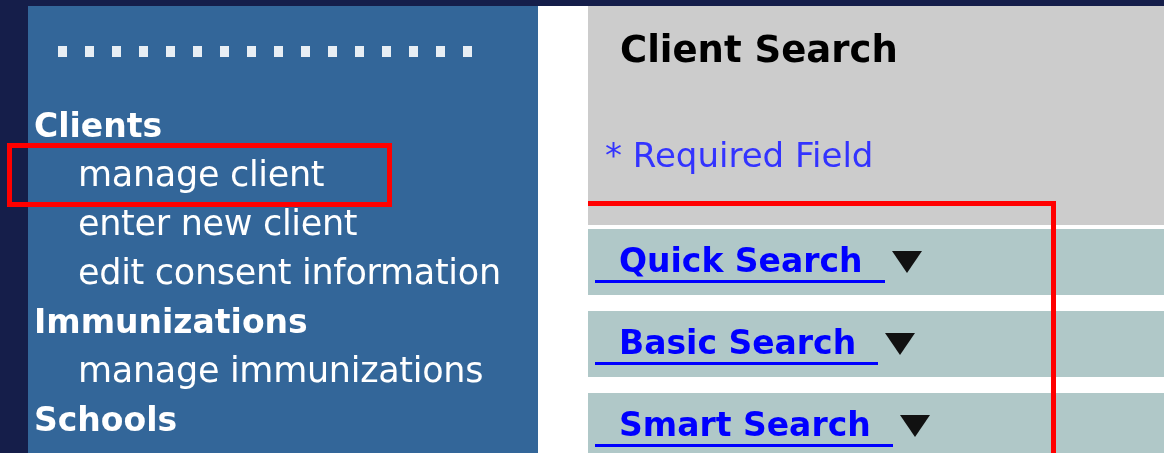 This screenshot has height=453, width=1164. I want to click on sidebar-heading: Immunizations, so click(171, 322).